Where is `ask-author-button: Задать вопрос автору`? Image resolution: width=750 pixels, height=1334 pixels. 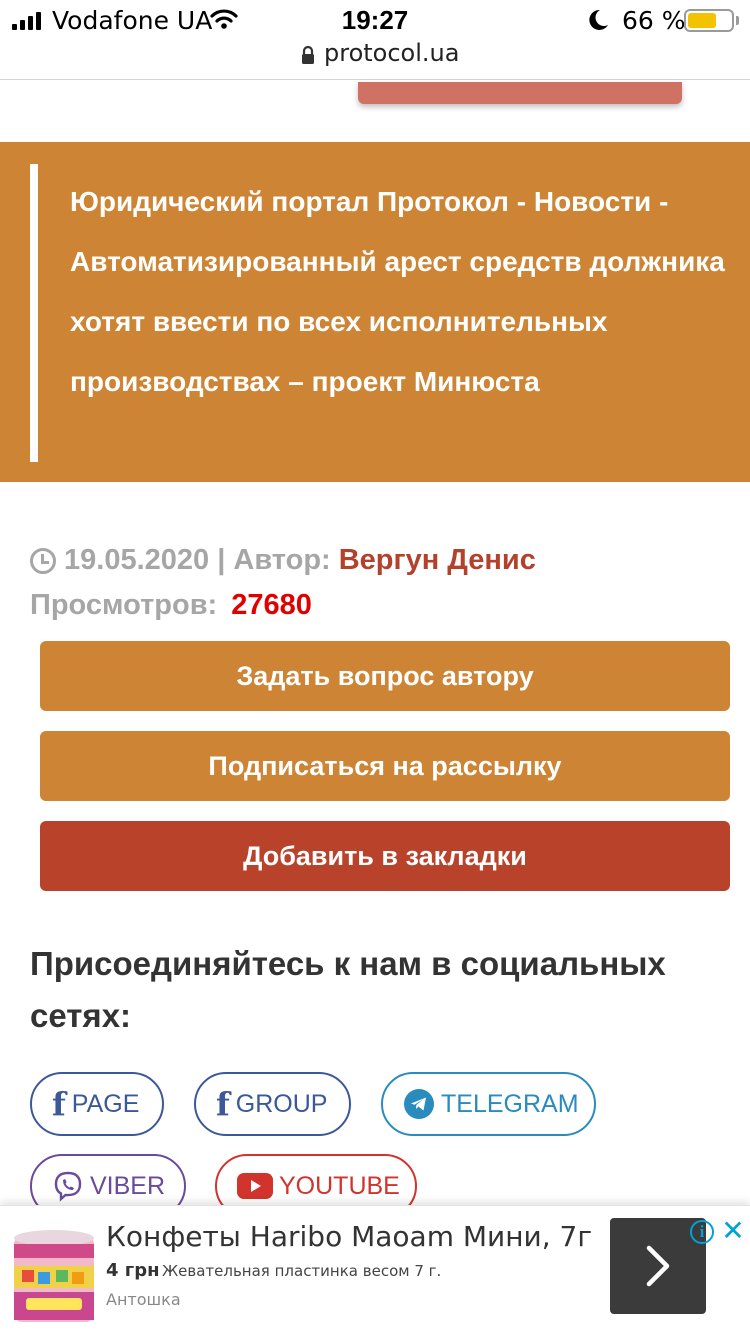
ask-author-button: Задать вопрос автору is located at coordinates (385, 676).